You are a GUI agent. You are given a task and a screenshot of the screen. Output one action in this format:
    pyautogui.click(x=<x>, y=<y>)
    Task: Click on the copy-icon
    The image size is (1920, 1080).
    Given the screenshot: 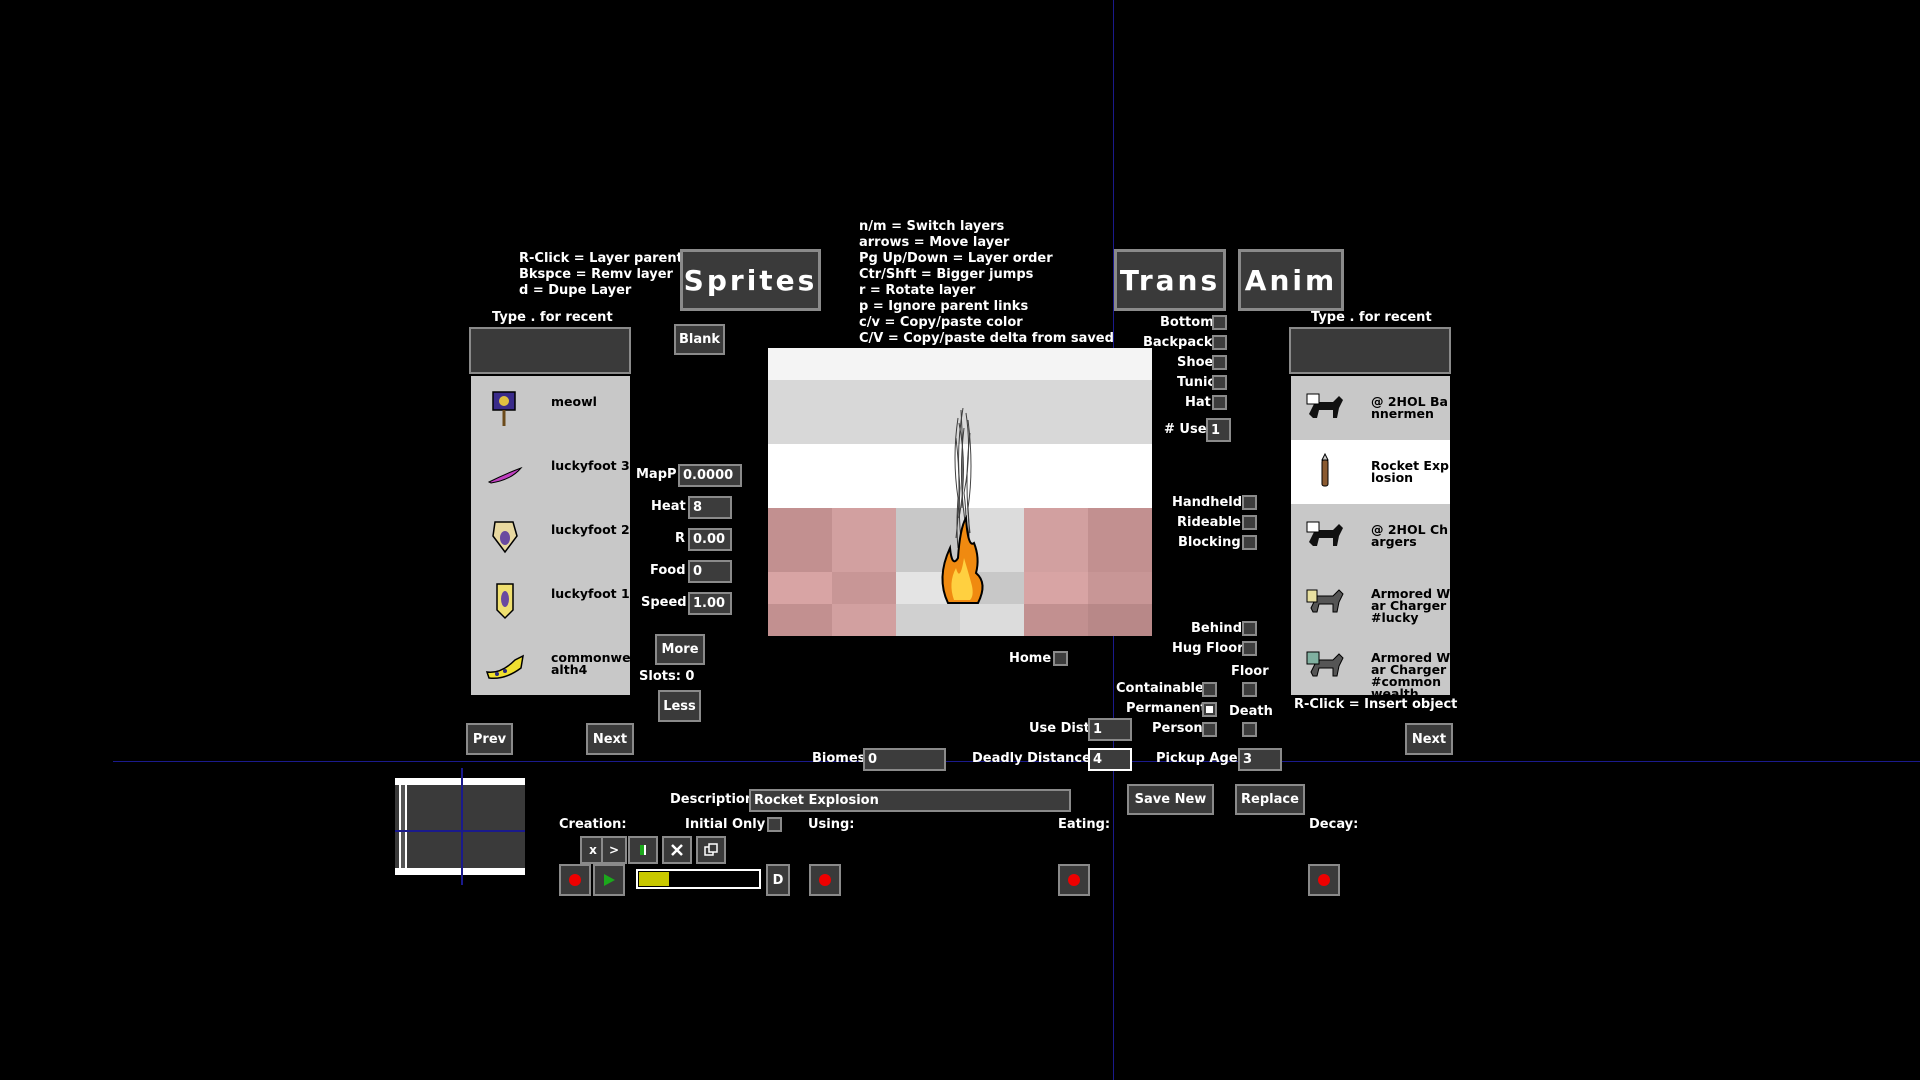 What is the action you would take?
    pyautogui.click(x=711, y=849)
    